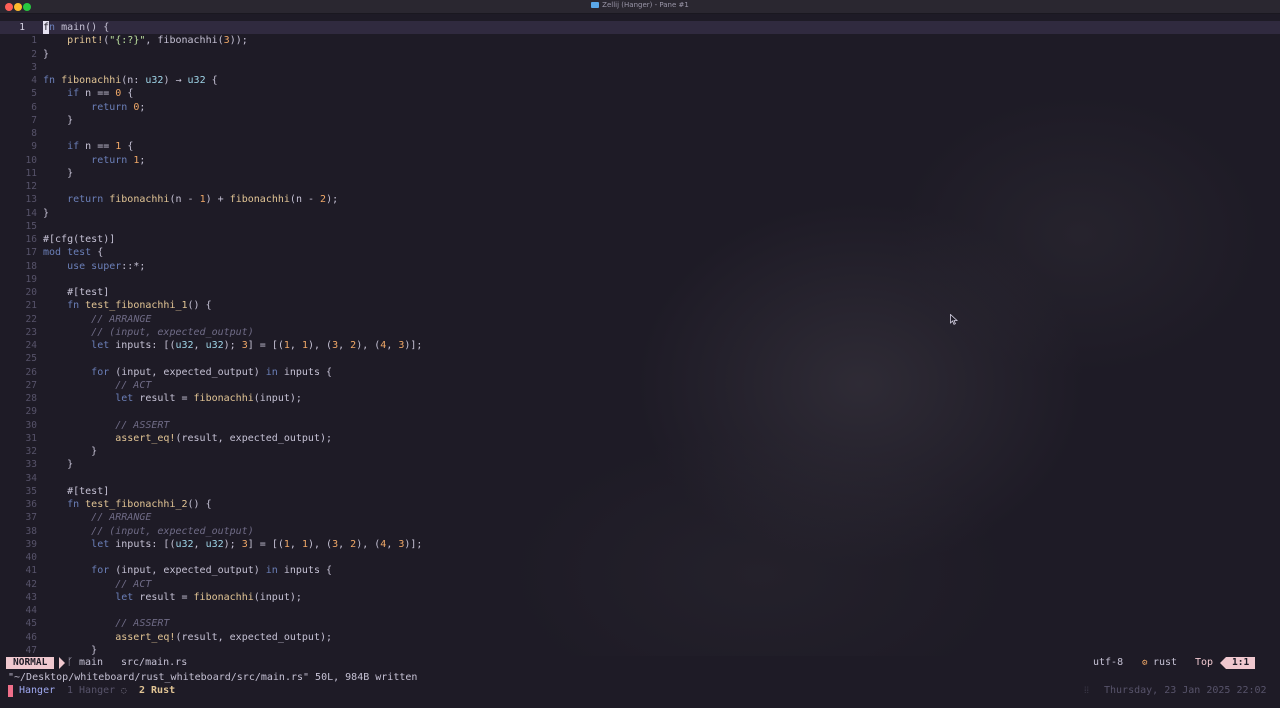 The image size is (1280, 708). What do you see at coordinates (1204, 662) in the screenshot?
I see `scroll-position: Top` at bounding box center [1204, 662].